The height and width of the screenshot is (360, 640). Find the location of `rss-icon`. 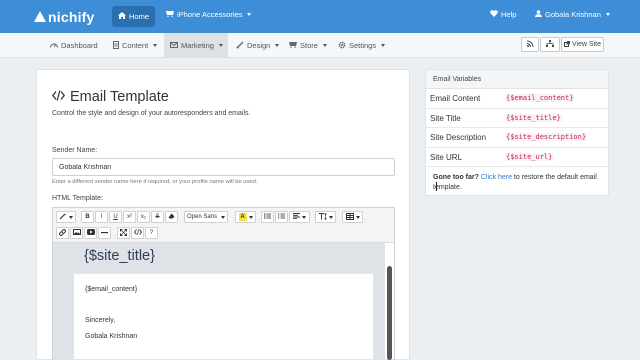

rss-icon is located at coordinates (530, 44).